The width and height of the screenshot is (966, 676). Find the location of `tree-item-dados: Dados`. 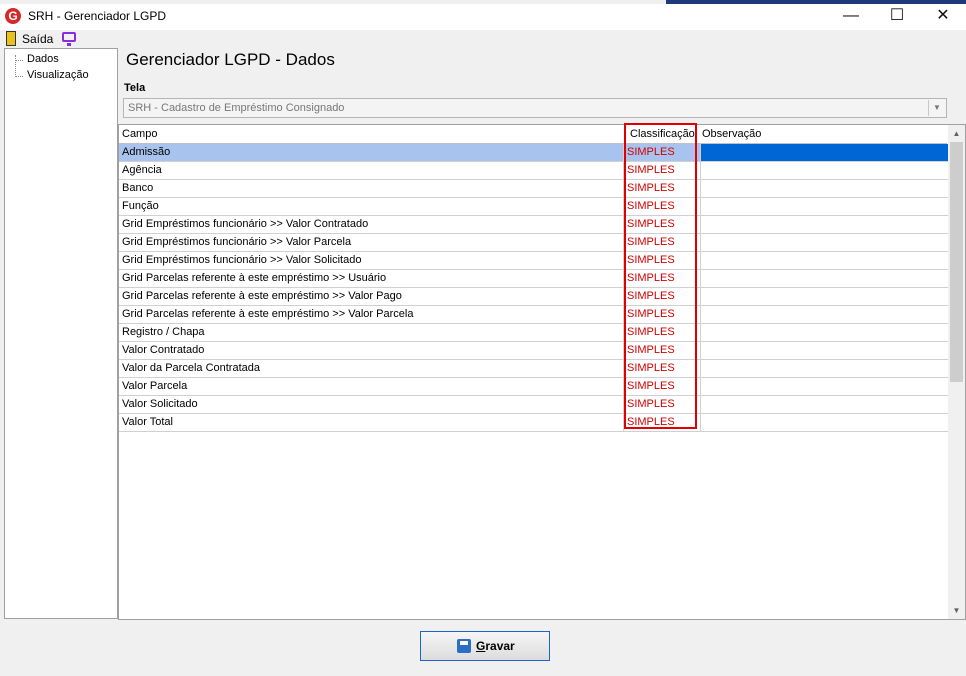

tree-item-dados: Dados is located at coordinates (43, 59).